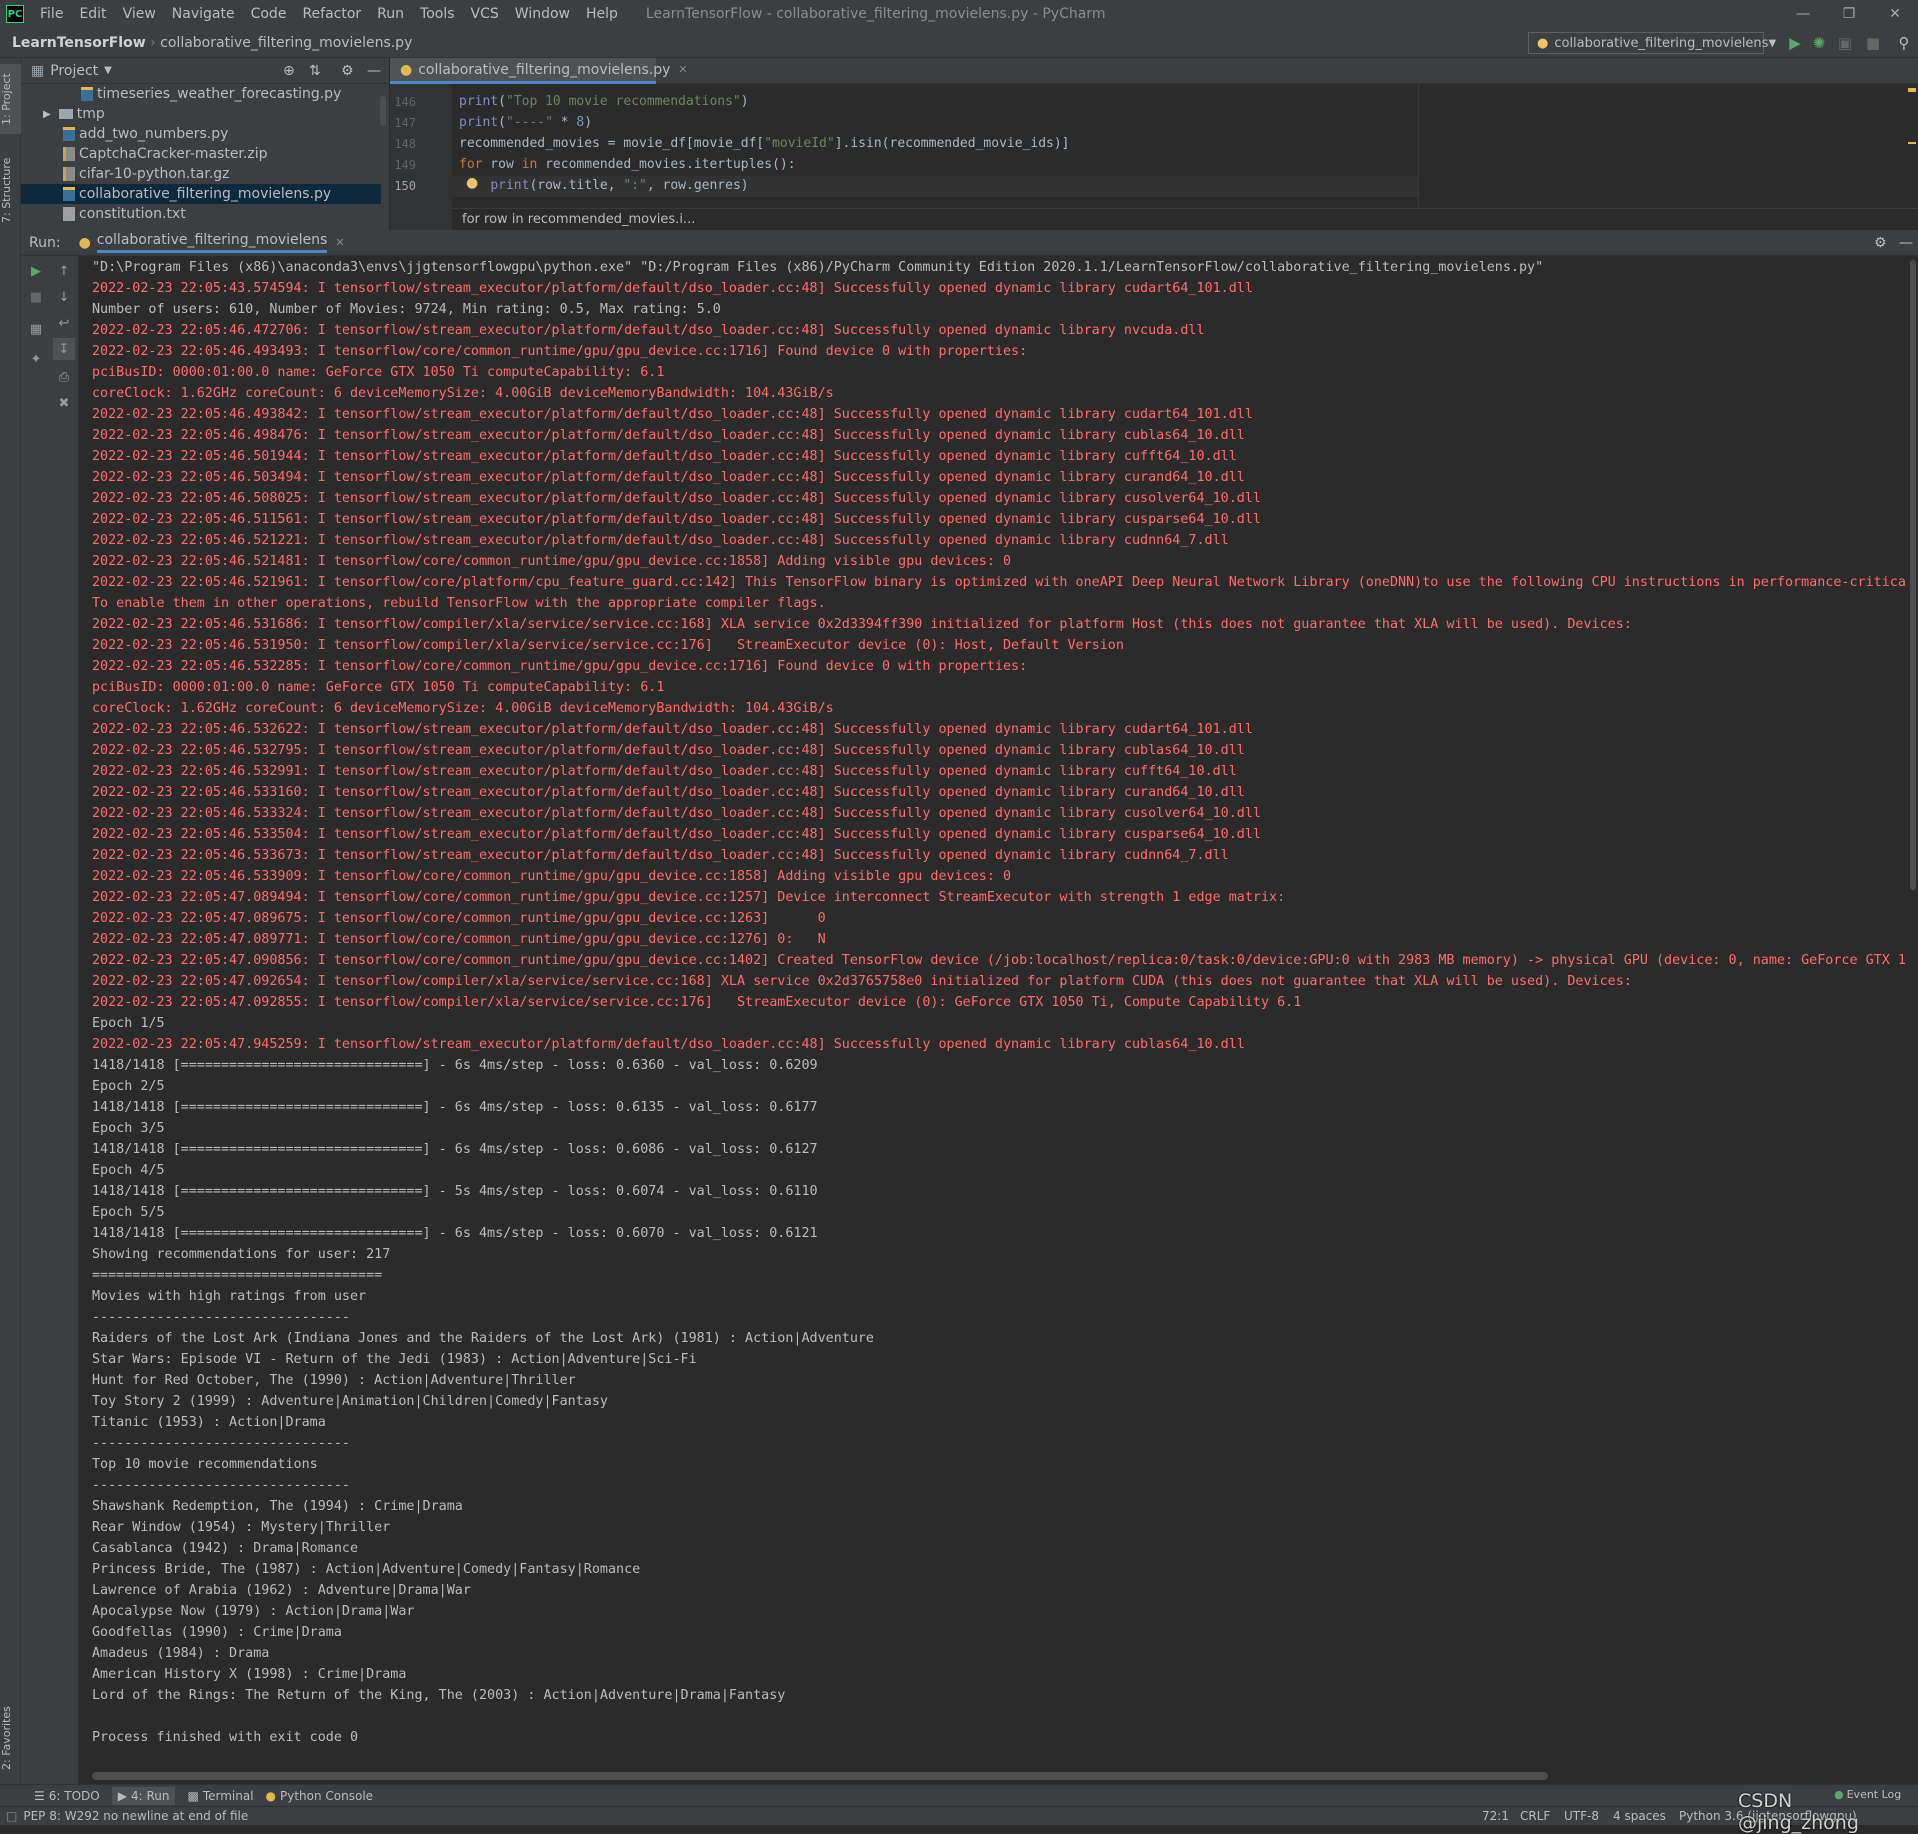  Describe the element at coordinates (225, 1737) in the screenshot. I see `console-line: Process finished with exit code 0` at that location.